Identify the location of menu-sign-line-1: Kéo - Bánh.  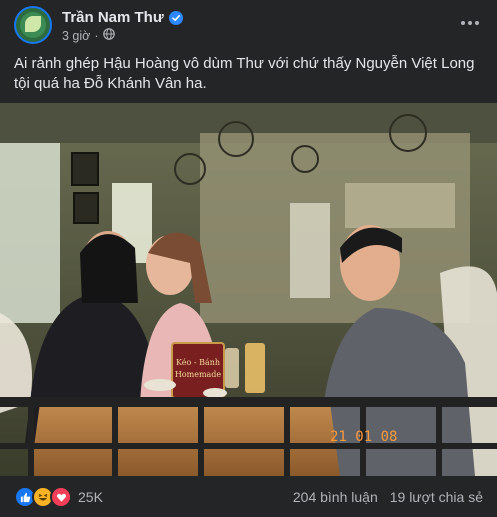
(198, 362).